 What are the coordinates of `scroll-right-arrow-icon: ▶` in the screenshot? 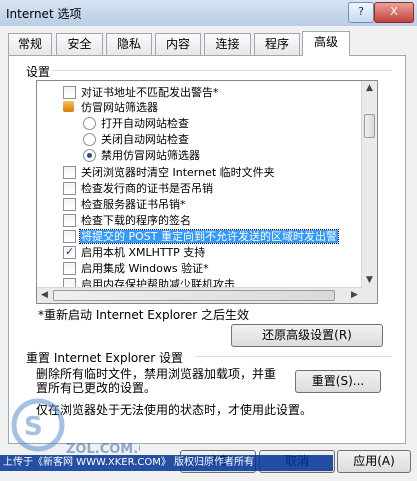 It's located at (354, 295).